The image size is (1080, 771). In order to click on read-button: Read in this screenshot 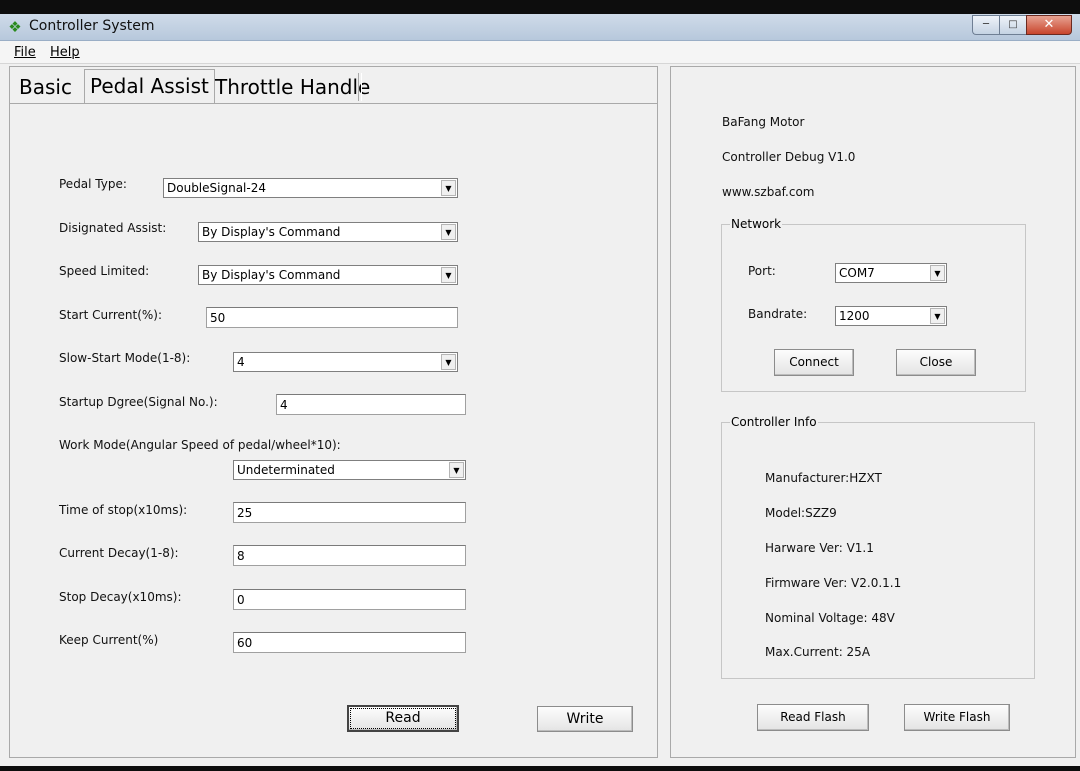, I will do `click(403, 718)`.